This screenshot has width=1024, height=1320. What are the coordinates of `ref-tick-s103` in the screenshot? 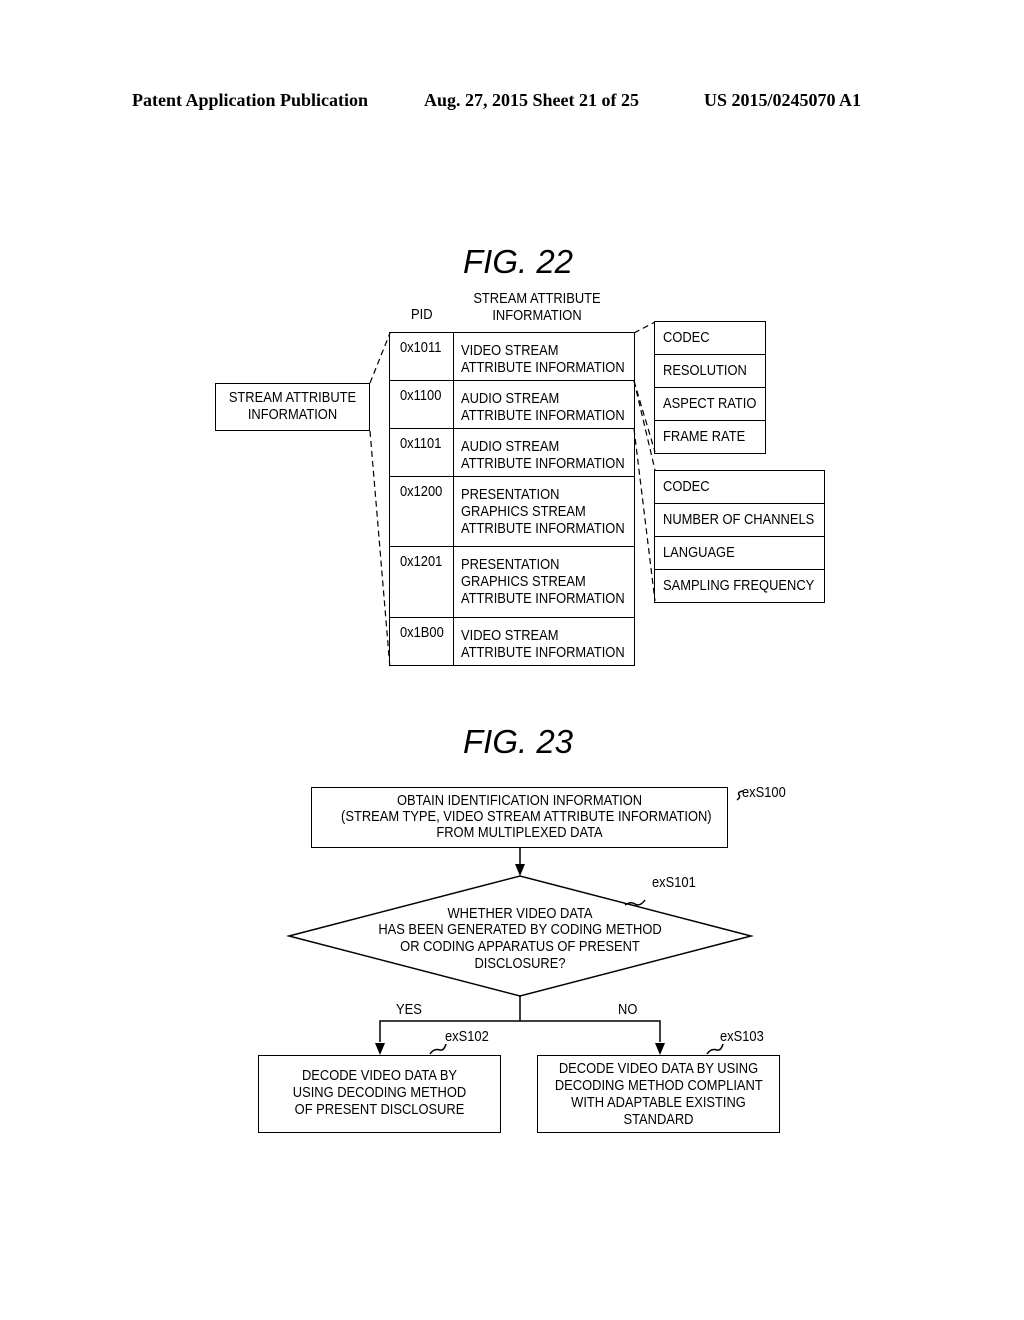 It's located at (715, 1049).